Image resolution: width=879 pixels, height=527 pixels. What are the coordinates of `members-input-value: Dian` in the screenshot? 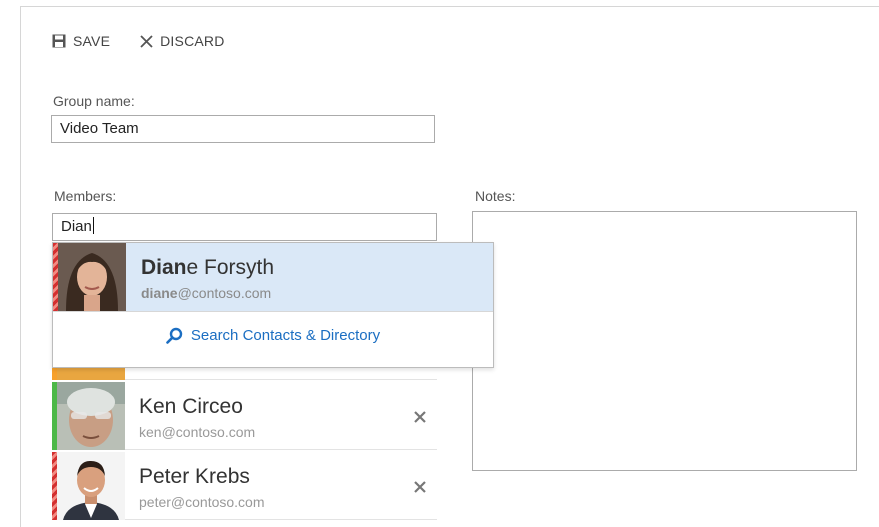 It's located at (76, 226).